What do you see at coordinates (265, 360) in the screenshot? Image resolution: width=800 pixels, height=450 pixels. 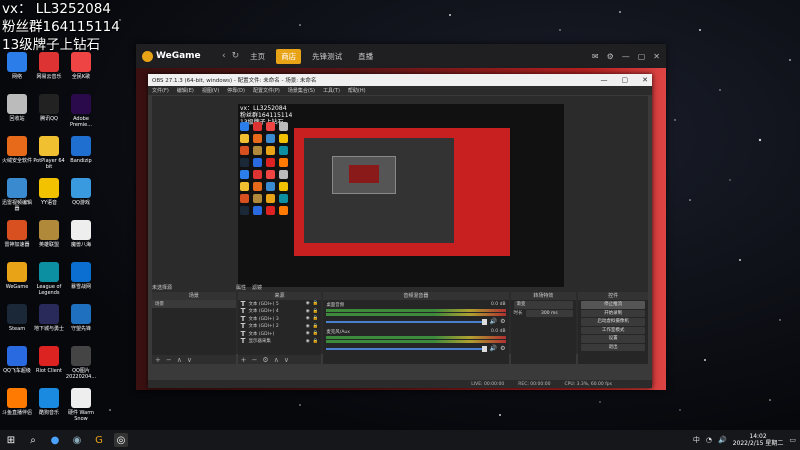 I see `source-settings-icon: ⚙` at bounding box center [265, 360].